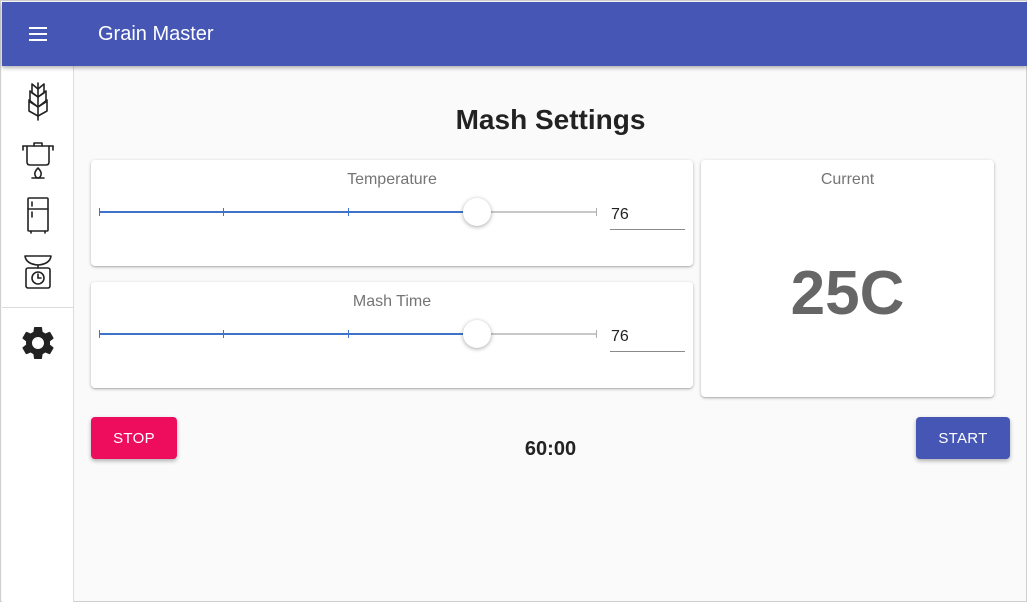  Describe the element at coordinates (392, 301) in the screenshot. I see `mash-time-label: Mash Time` at that location.